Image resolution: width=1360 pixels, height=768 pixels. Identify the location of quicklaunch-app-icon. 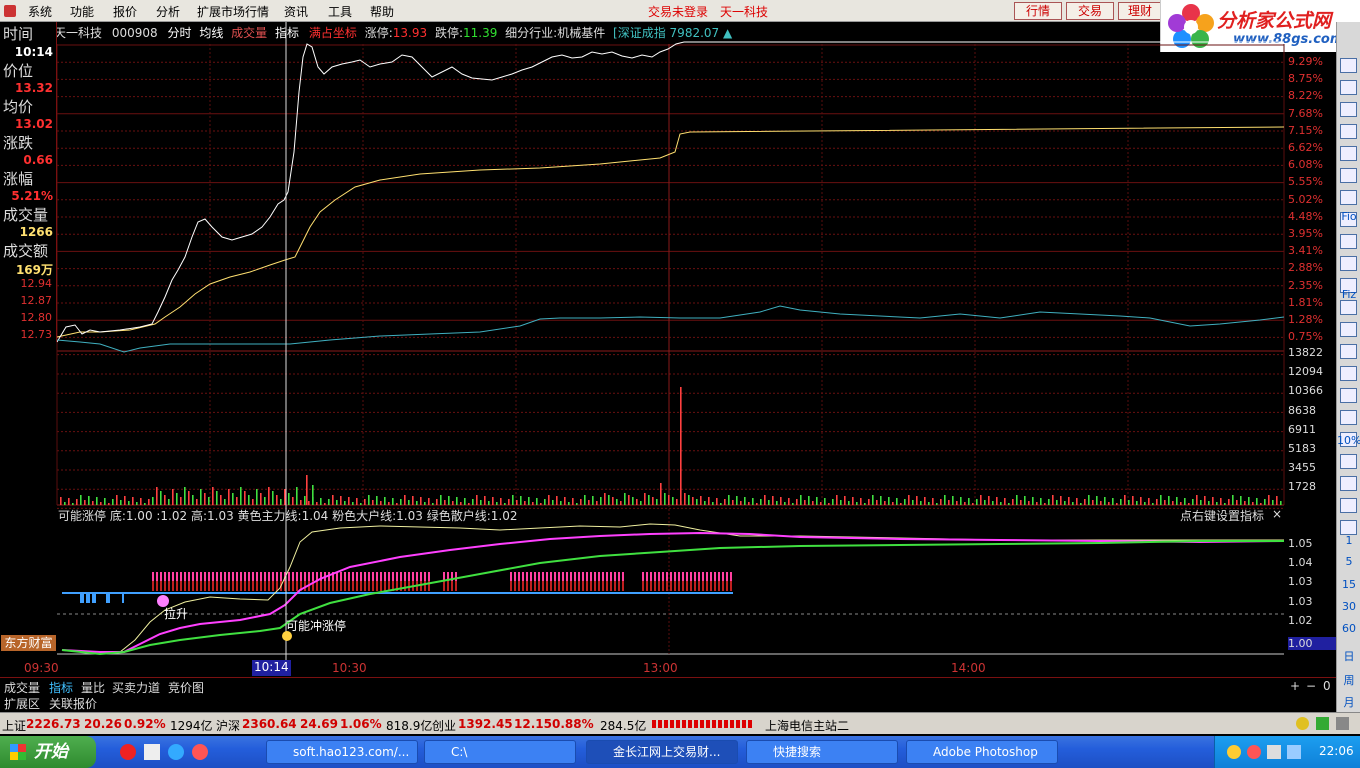
(128, 752).